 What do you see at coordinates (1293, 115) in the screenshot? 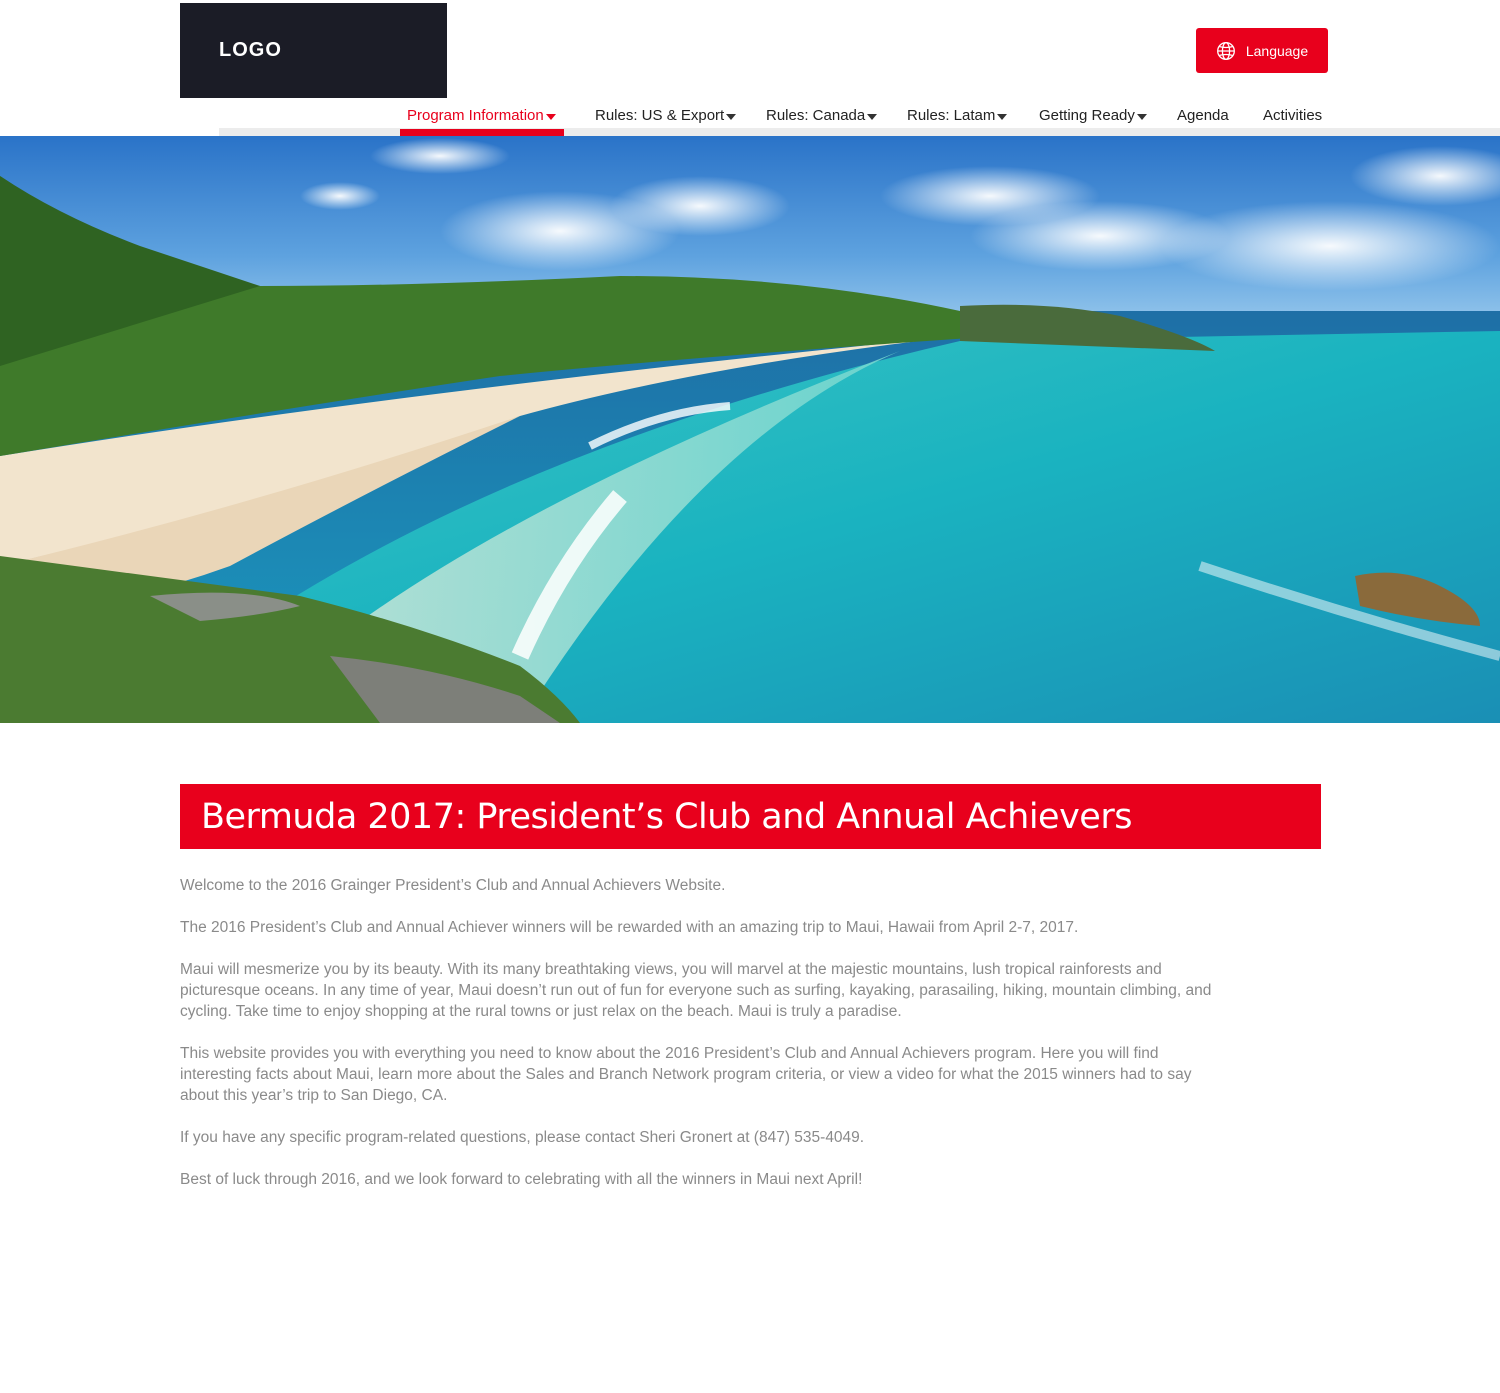
I see `nav-item-label: Activities` at bounding box center [1293, 115].